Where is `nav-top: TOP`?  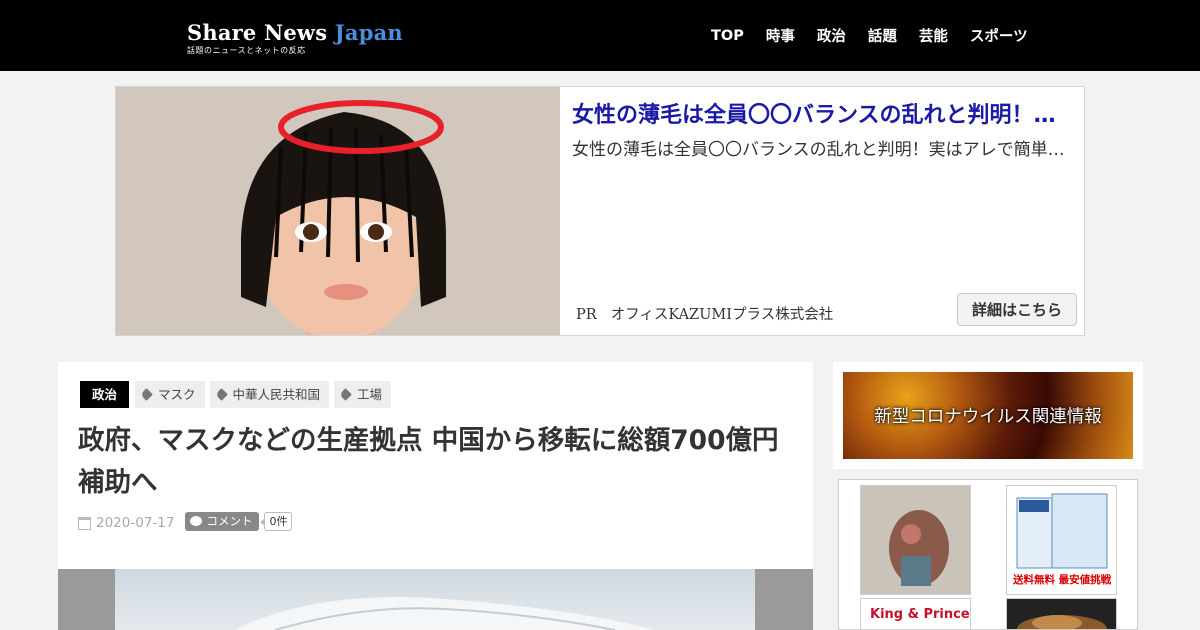 nav-top: TOP is located at coordinates (727, 36).